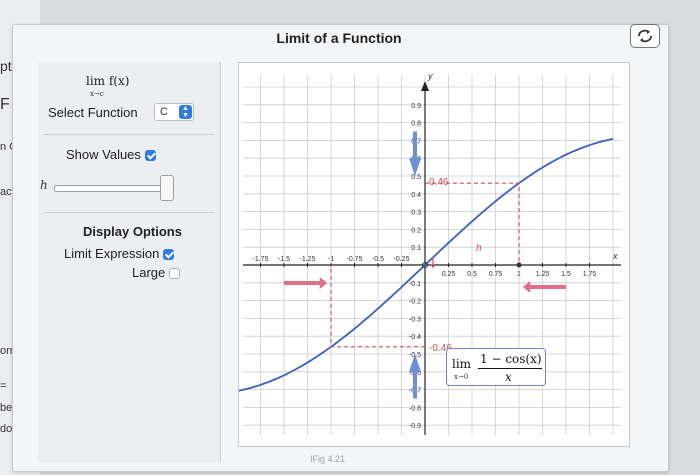 The height and width of the screenshot is (475, 700). I want to click on x-tick-label: 0.25, so click(449, 274).